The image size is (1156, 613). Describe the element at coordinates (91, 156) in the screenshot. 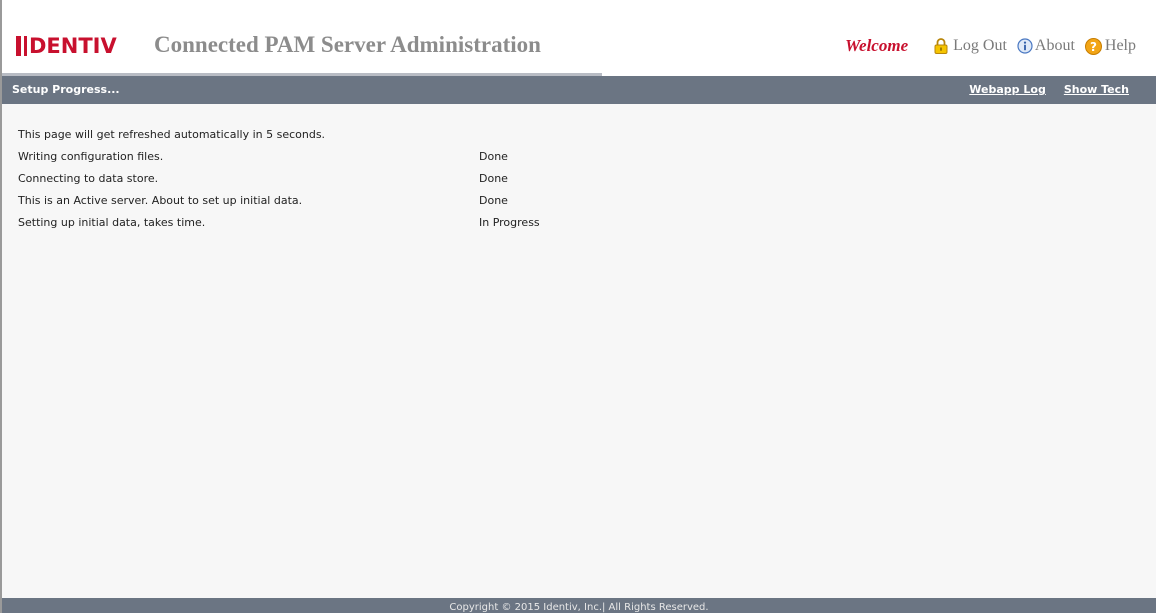

I see `step-label: Writing configuration files.` at that location.